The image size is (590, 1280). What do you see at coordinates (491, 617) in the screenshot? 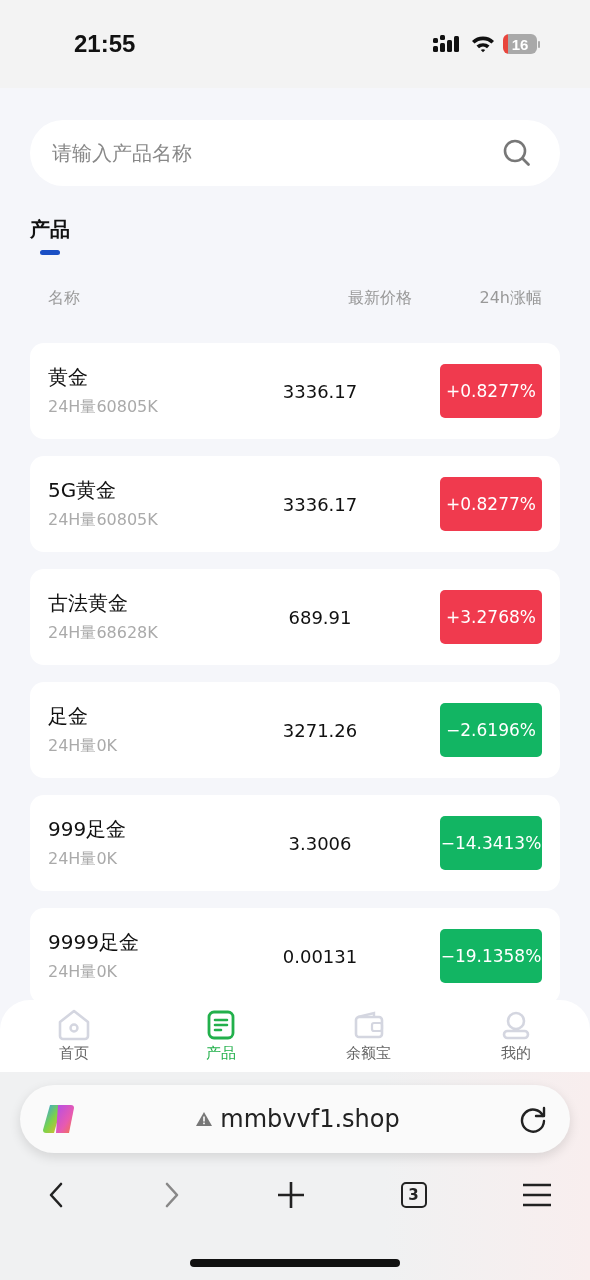
I see `change-badge: +3.2768%` at bounding box center [491, 617].